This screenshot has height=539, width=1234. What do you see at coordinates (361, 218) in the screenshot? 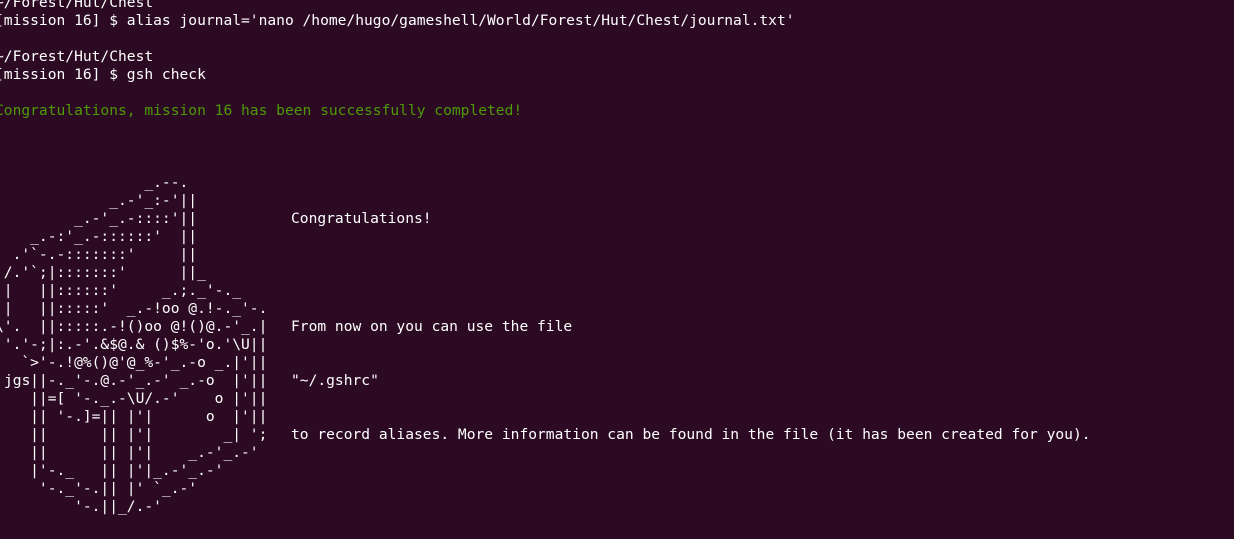
I see `message-title: Congratulations!` at bounding box center [361, 218].